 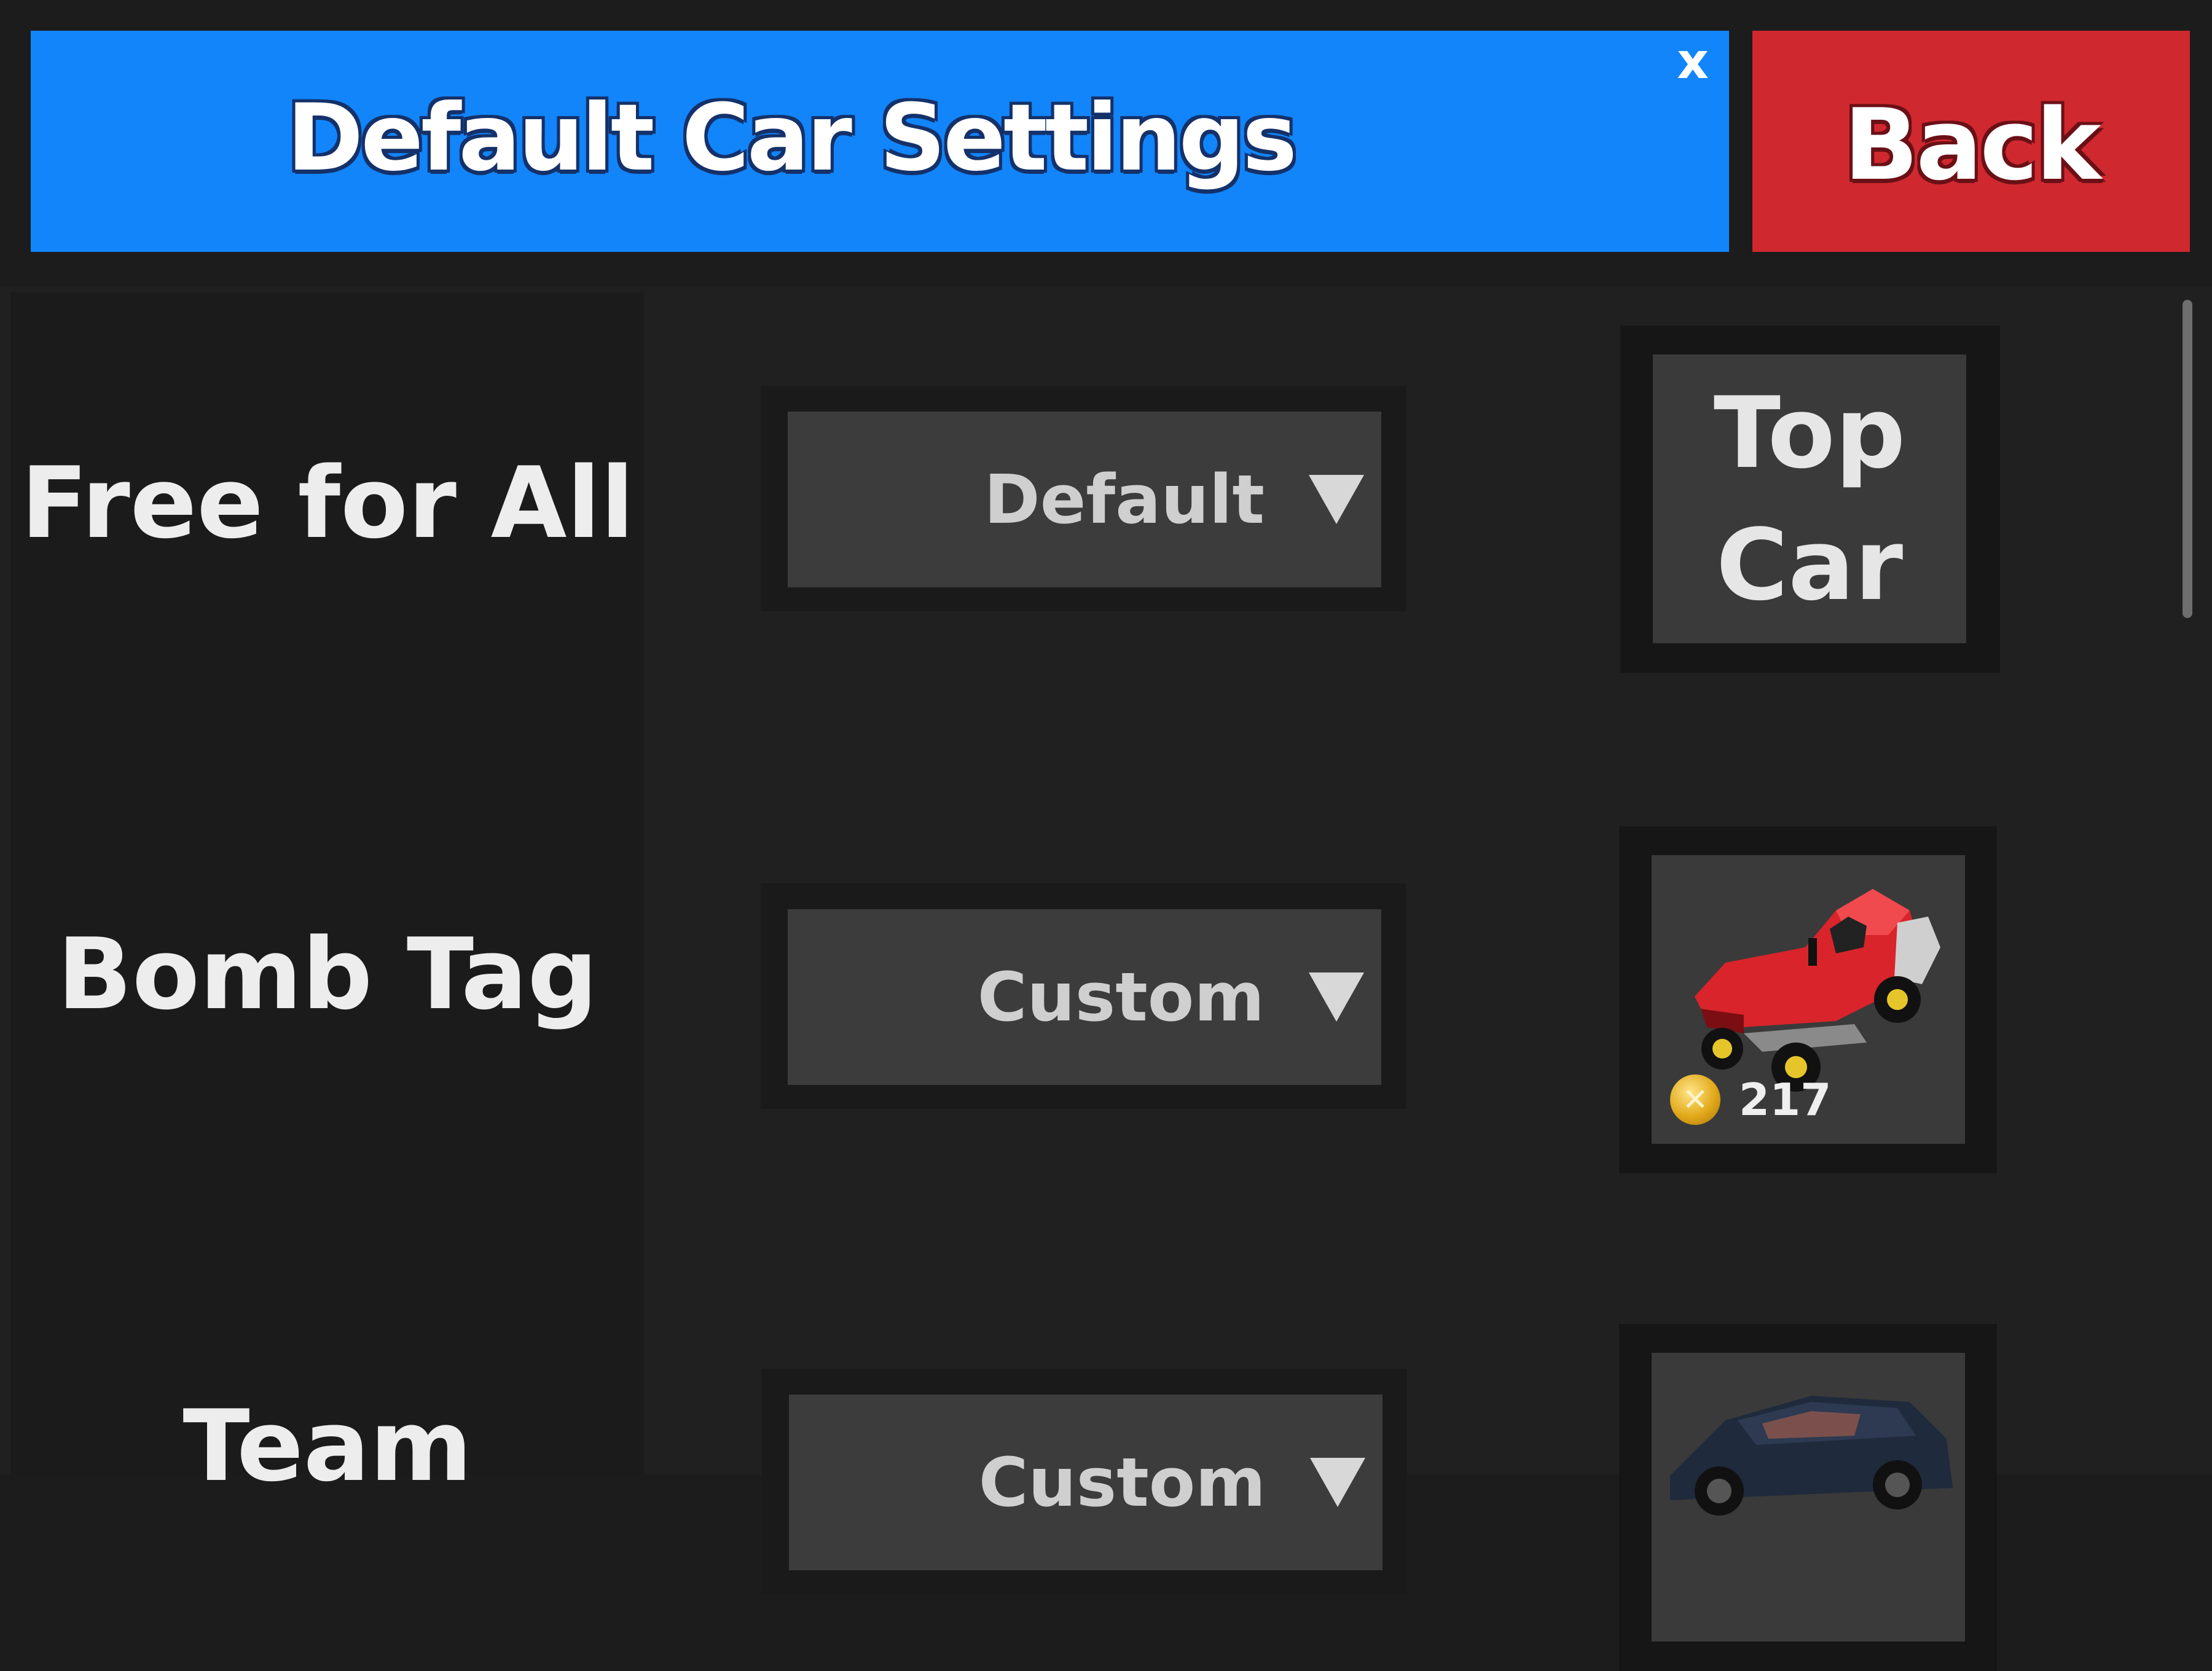 I want to click on mode-dropdown-frame: Default, so click(x=1083, y=499).